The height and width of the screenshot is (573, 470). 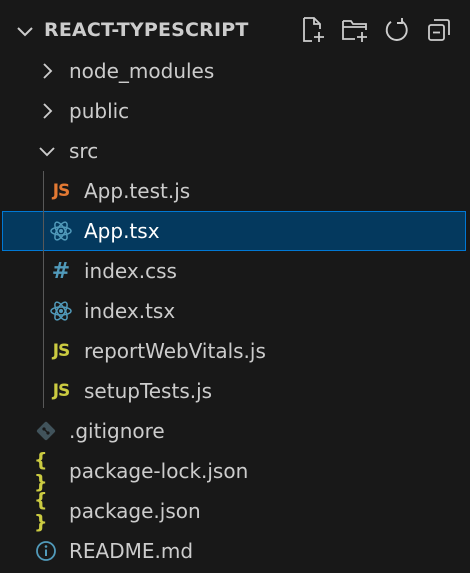 I want to click on explorer-title: REACT-TYPESCRIPT, so click(x=146, y=30).